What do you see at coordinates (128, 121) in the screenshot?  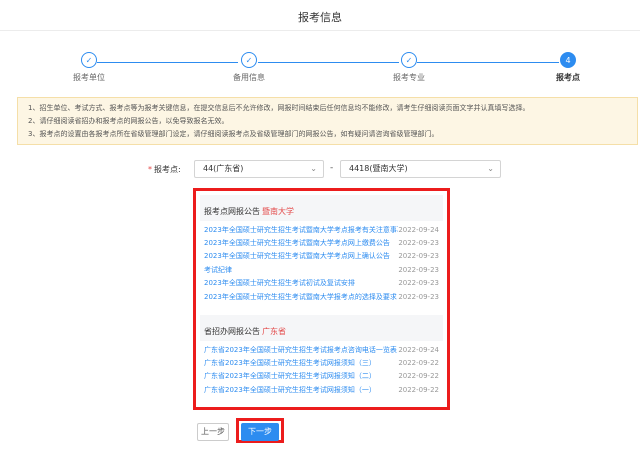 I see `notice-line: 2、请仔细阅读省招办和报考点的网报公告，以免导致报名无效。` at bounding box center [128, 121].